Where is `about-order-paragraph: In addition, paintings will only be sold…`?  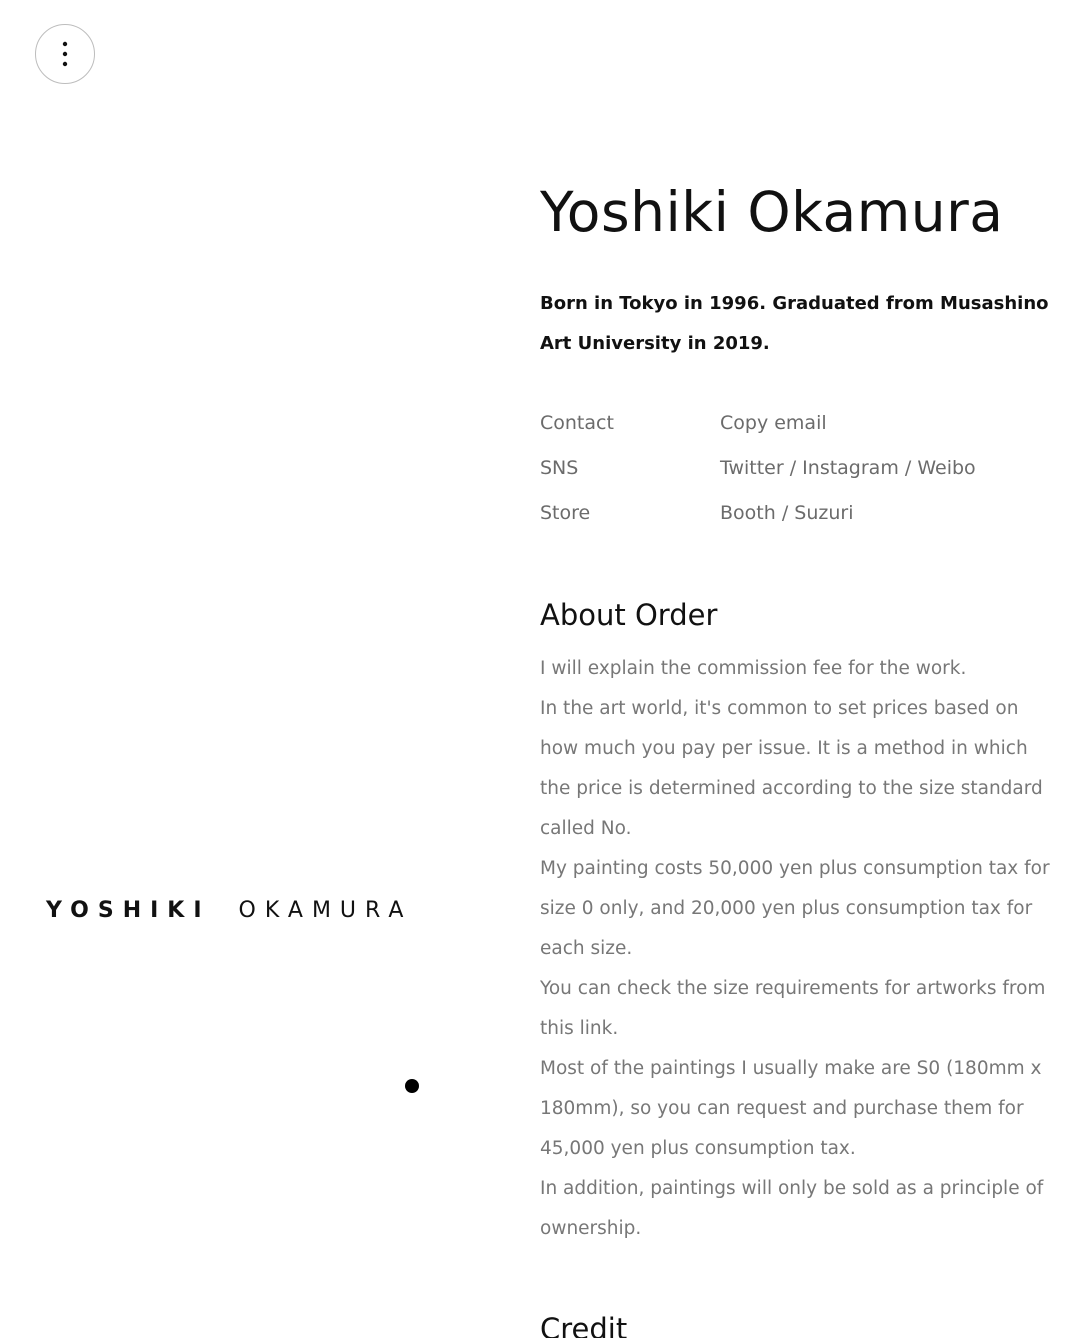 about-order-paragraph: In addition, paintings will only be sold… is located at coordinates (792, 1208).